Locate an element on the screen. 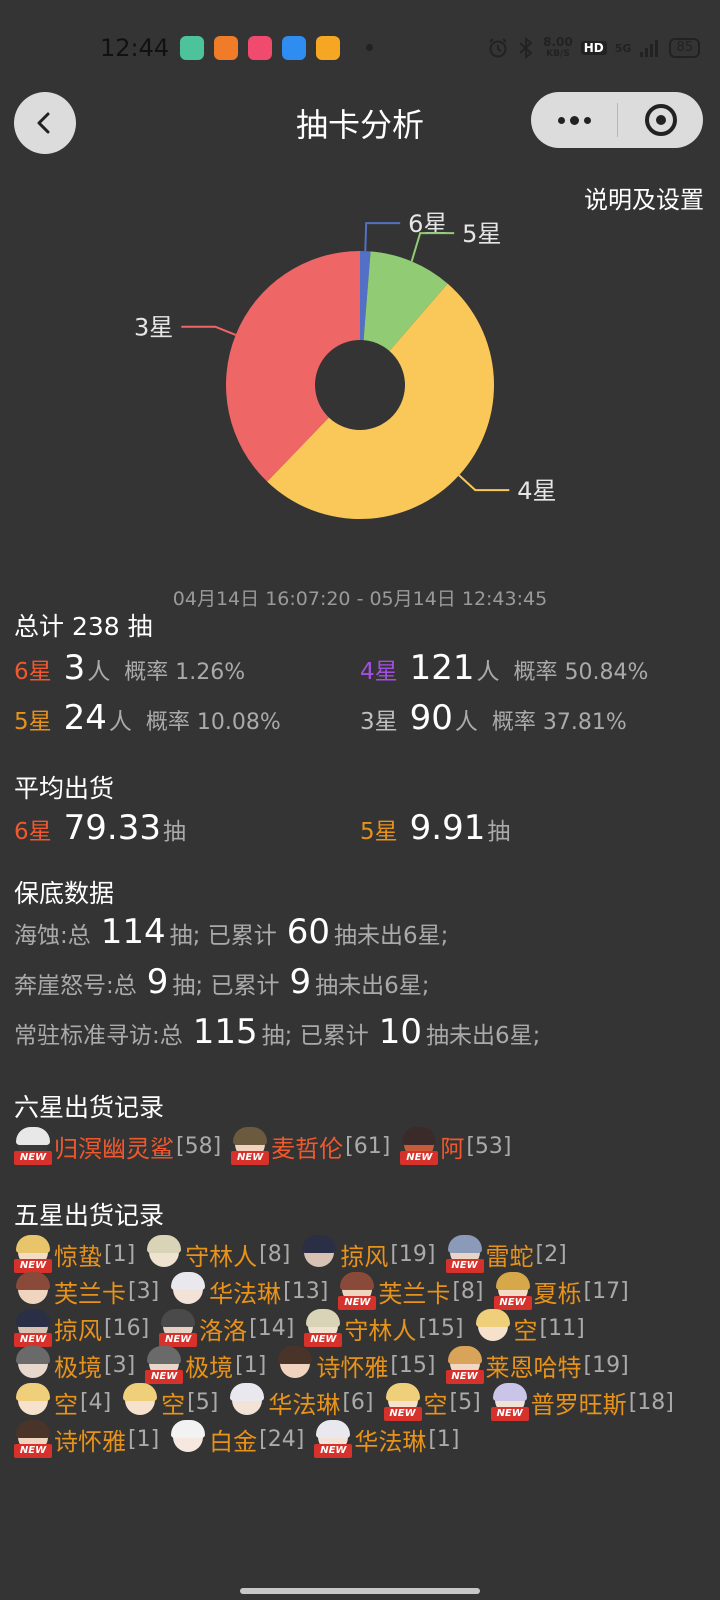 The height and width of the screenshot is (1600, 720). operator-name: 守林人 is located at coordinates (380, 1331).